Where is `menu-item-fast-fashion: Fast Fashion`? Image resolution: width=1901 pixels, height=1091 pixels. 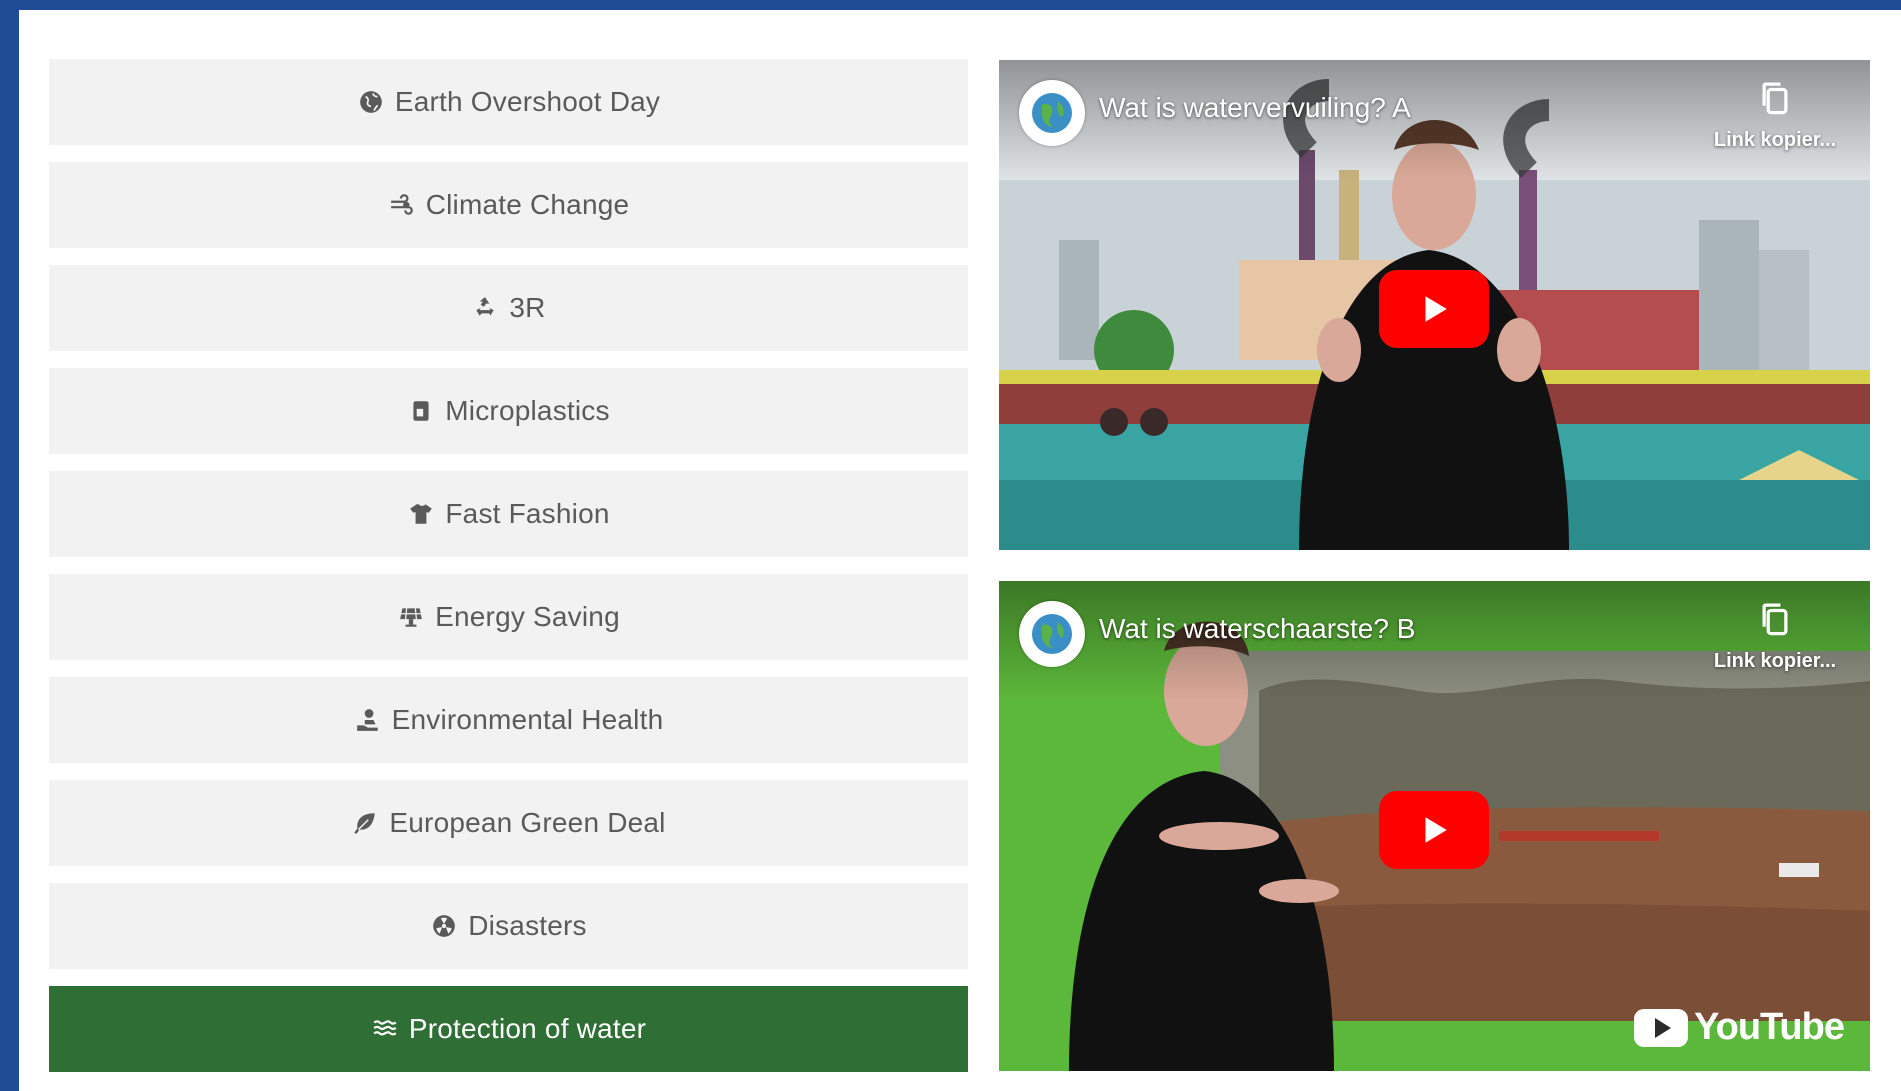
menu-item-fast-fashion: Fast Fashion is located at coordinates (508, 514).